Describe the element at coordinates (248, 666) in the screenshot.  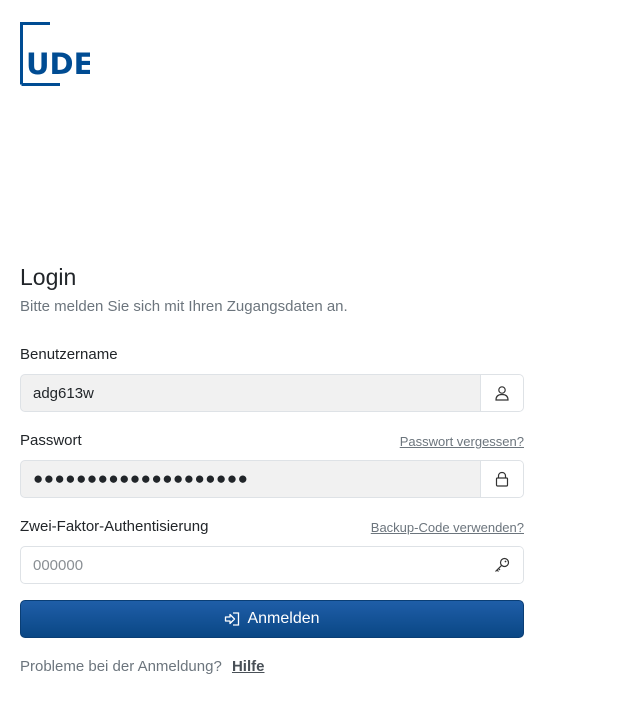
I see `help-link: Hilfe` at that location.